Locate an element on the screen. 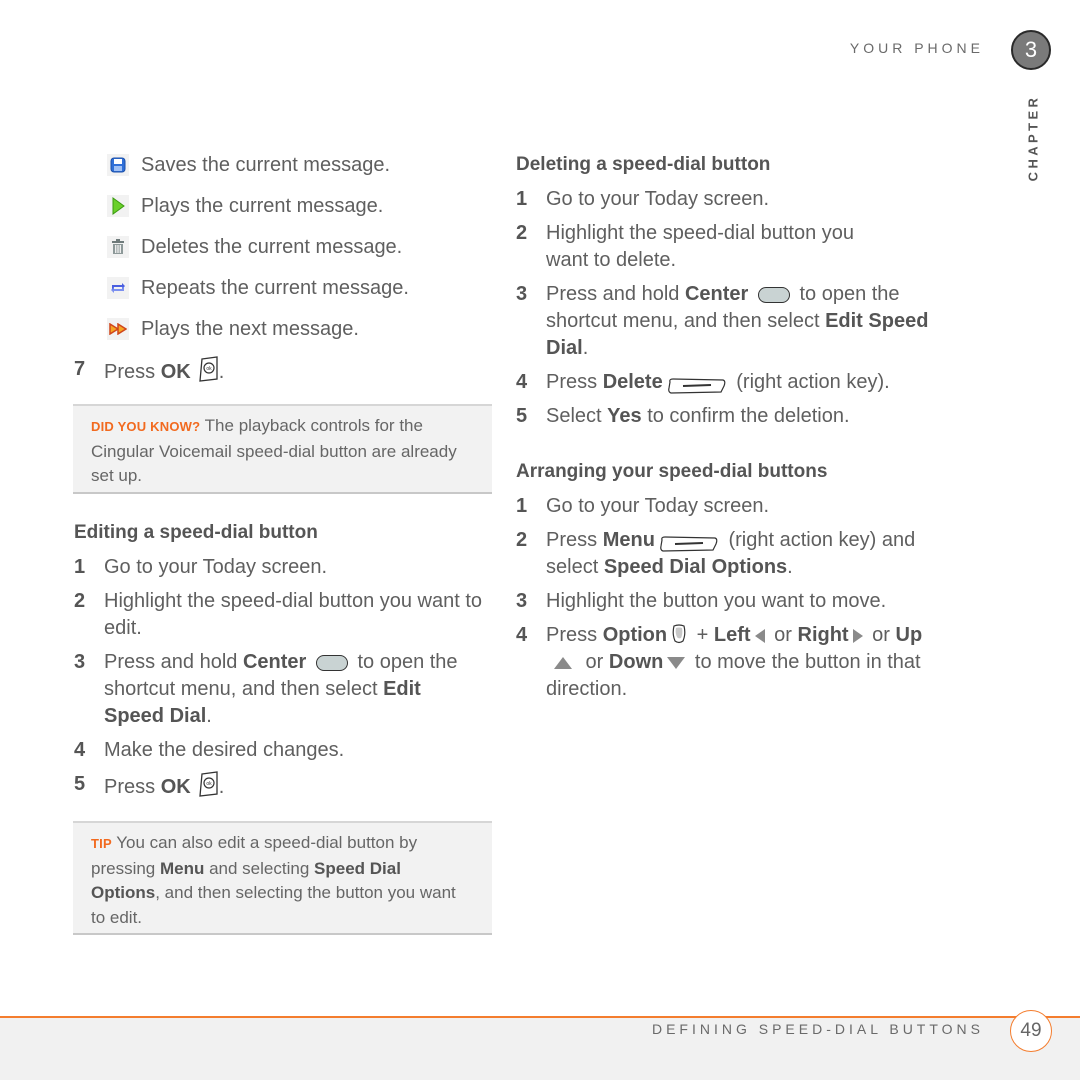 The image size is (1080, 1080). deleting-step-5: 5 Select Yes to confirm the deletion. is located at coordinates (726, 416).